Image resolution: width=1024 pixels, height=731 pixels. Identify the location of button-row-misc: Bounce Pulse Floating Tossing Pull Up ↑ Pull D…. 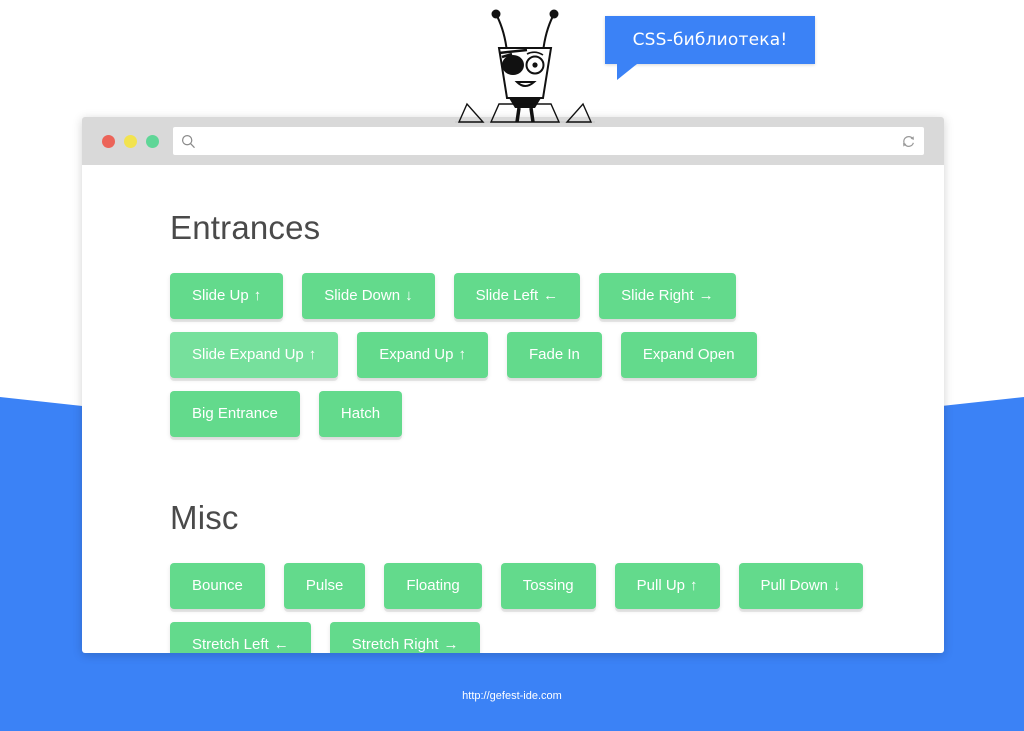
(530, 608).